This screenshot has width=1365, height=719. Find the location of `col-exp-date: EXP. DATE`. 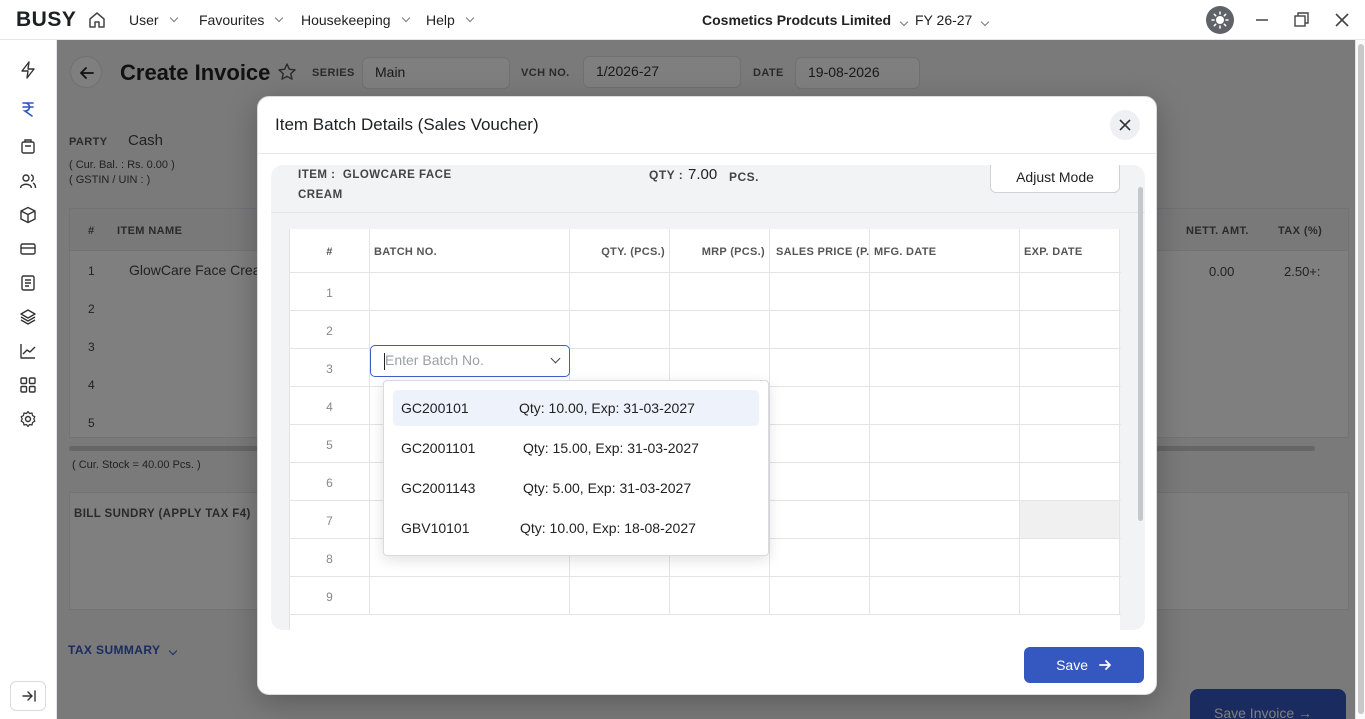

col-exp-date: EXP. DATE is located at coordinates (1070, 250).